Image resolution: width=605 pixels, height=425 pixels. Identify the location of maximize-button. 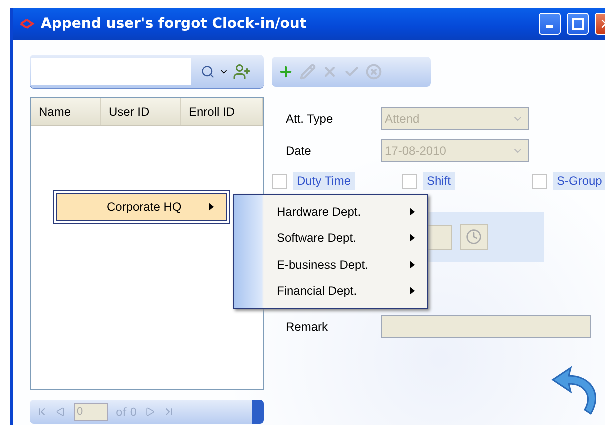
(578, 24).